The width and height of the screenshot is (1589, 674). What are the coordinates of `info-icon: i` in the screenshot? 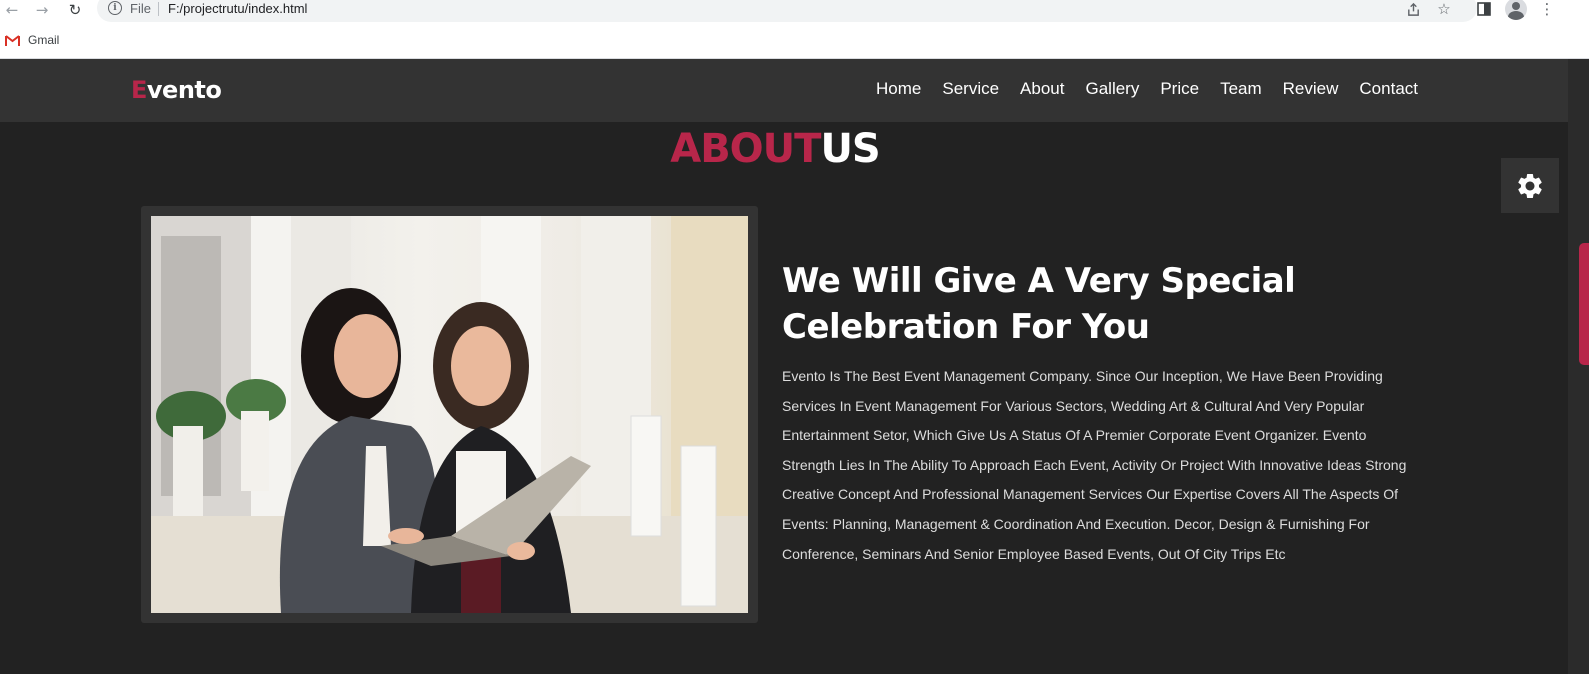 It's located at (115, 8).